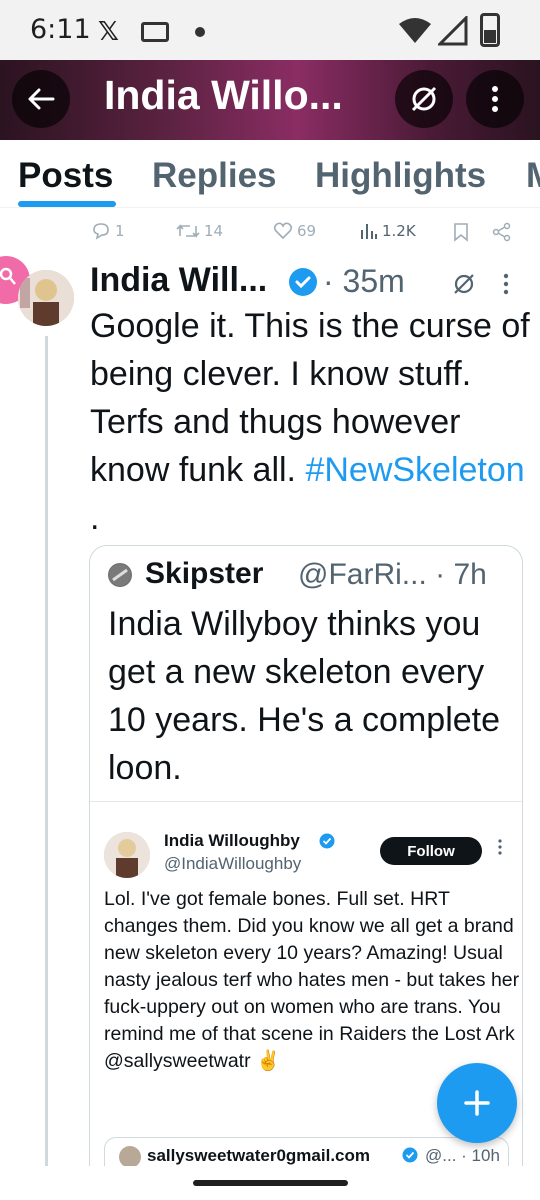  I want to click on nested-handle-time: @... · 10h, so click(462, 1155).